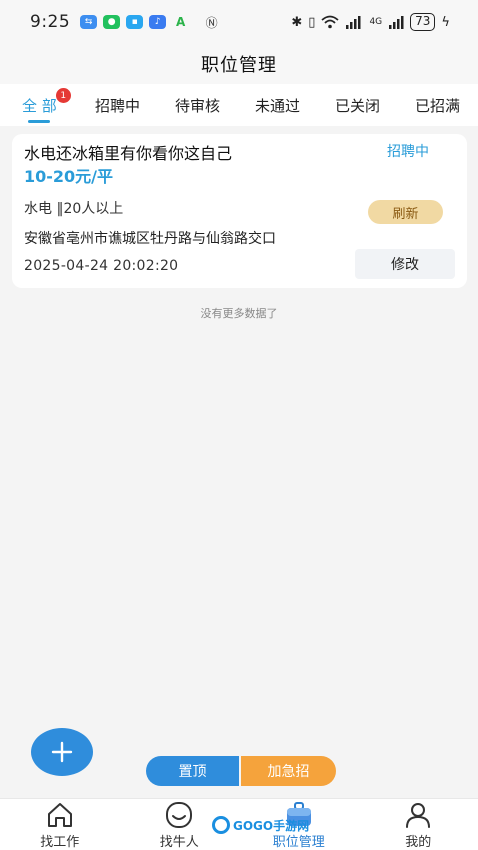  I want to click on smile-face-icon, so click(179, 815).